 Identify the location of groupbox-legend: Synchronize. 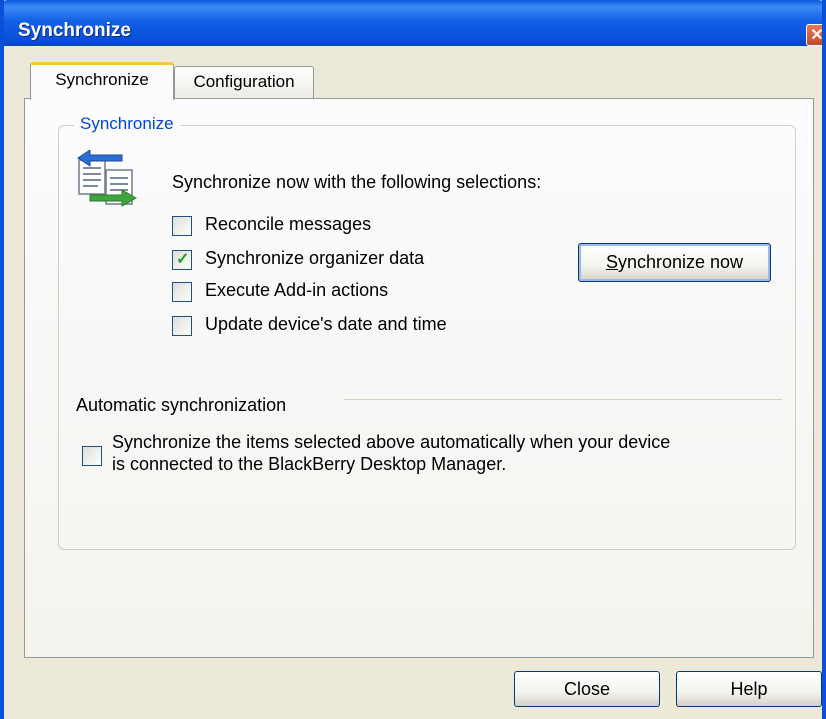
(127, 124).